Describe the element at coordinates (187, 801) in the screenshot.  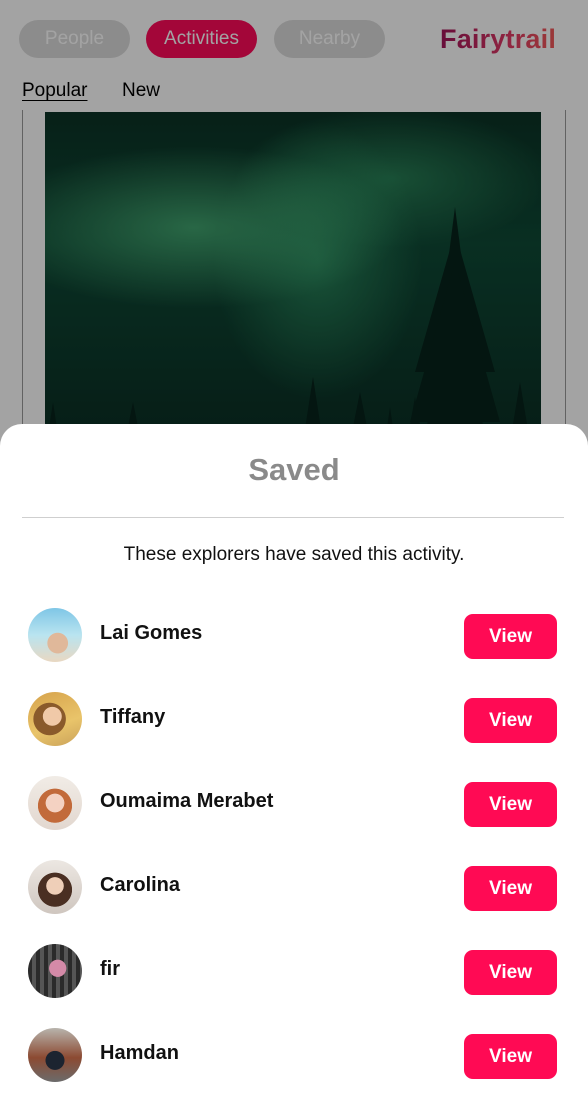
I see `explorer-name: Oumaima Merabet` at that location.